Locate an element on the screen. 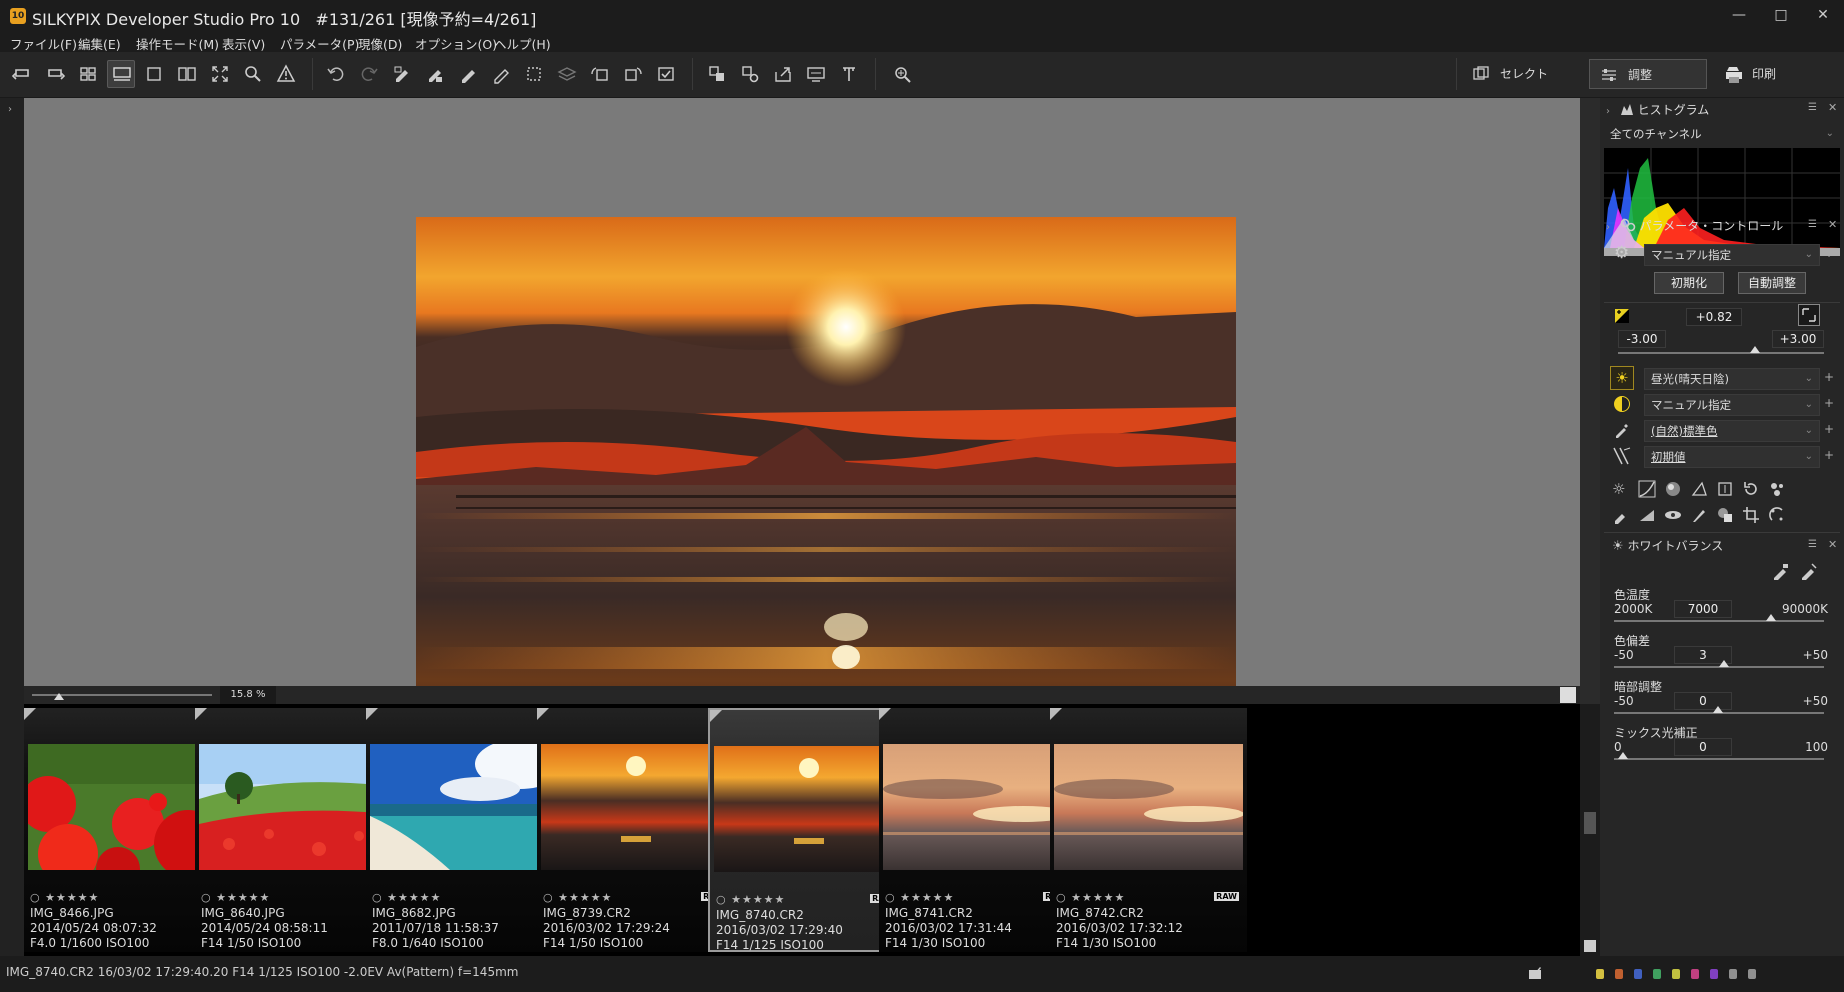  warning-icon is located at coordinates (286, 74).